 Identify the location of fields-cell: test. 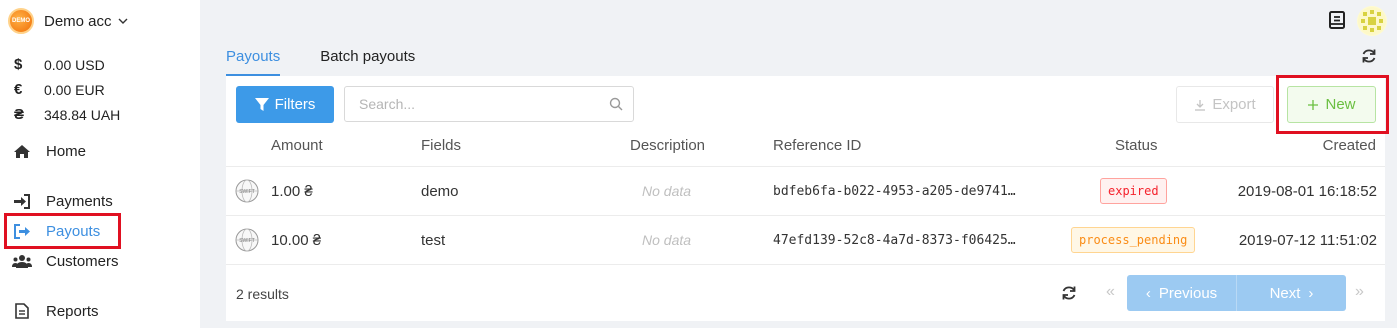
(433, 240).